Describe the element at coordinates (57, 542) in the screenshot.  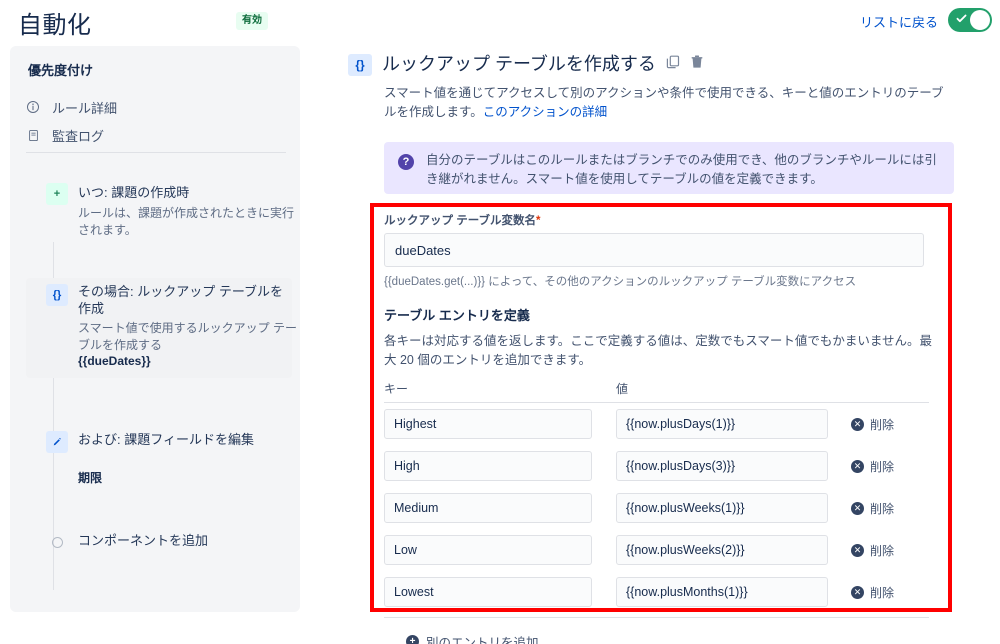
I see `circle-outline-icon` at that location.